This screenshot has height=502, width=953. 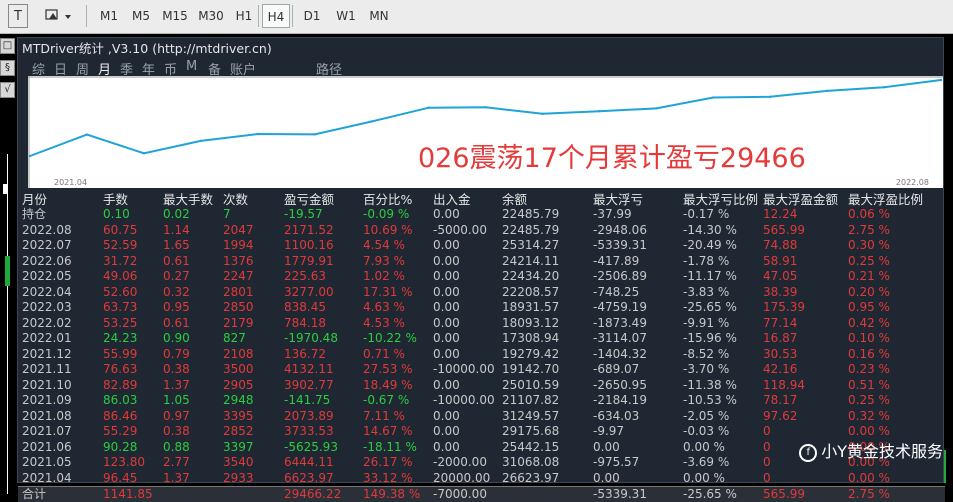 What do you see at coordinates (620, 384) in the screenshot?
I see `cell-col-8: -2650.95` at bounding box center [620, 384].